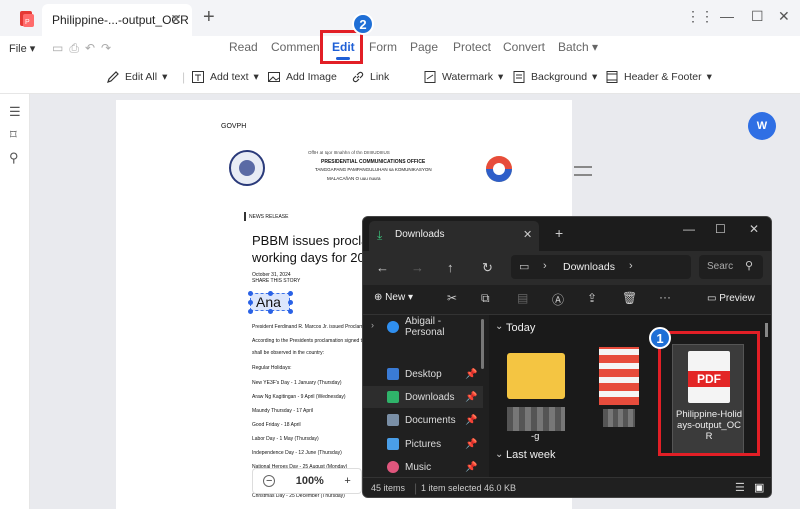 This screenshot has height=509, width=800. Describe the element at coordinates (297, 47) in the screenshot. I see `tab-comment: Comment` at that location.